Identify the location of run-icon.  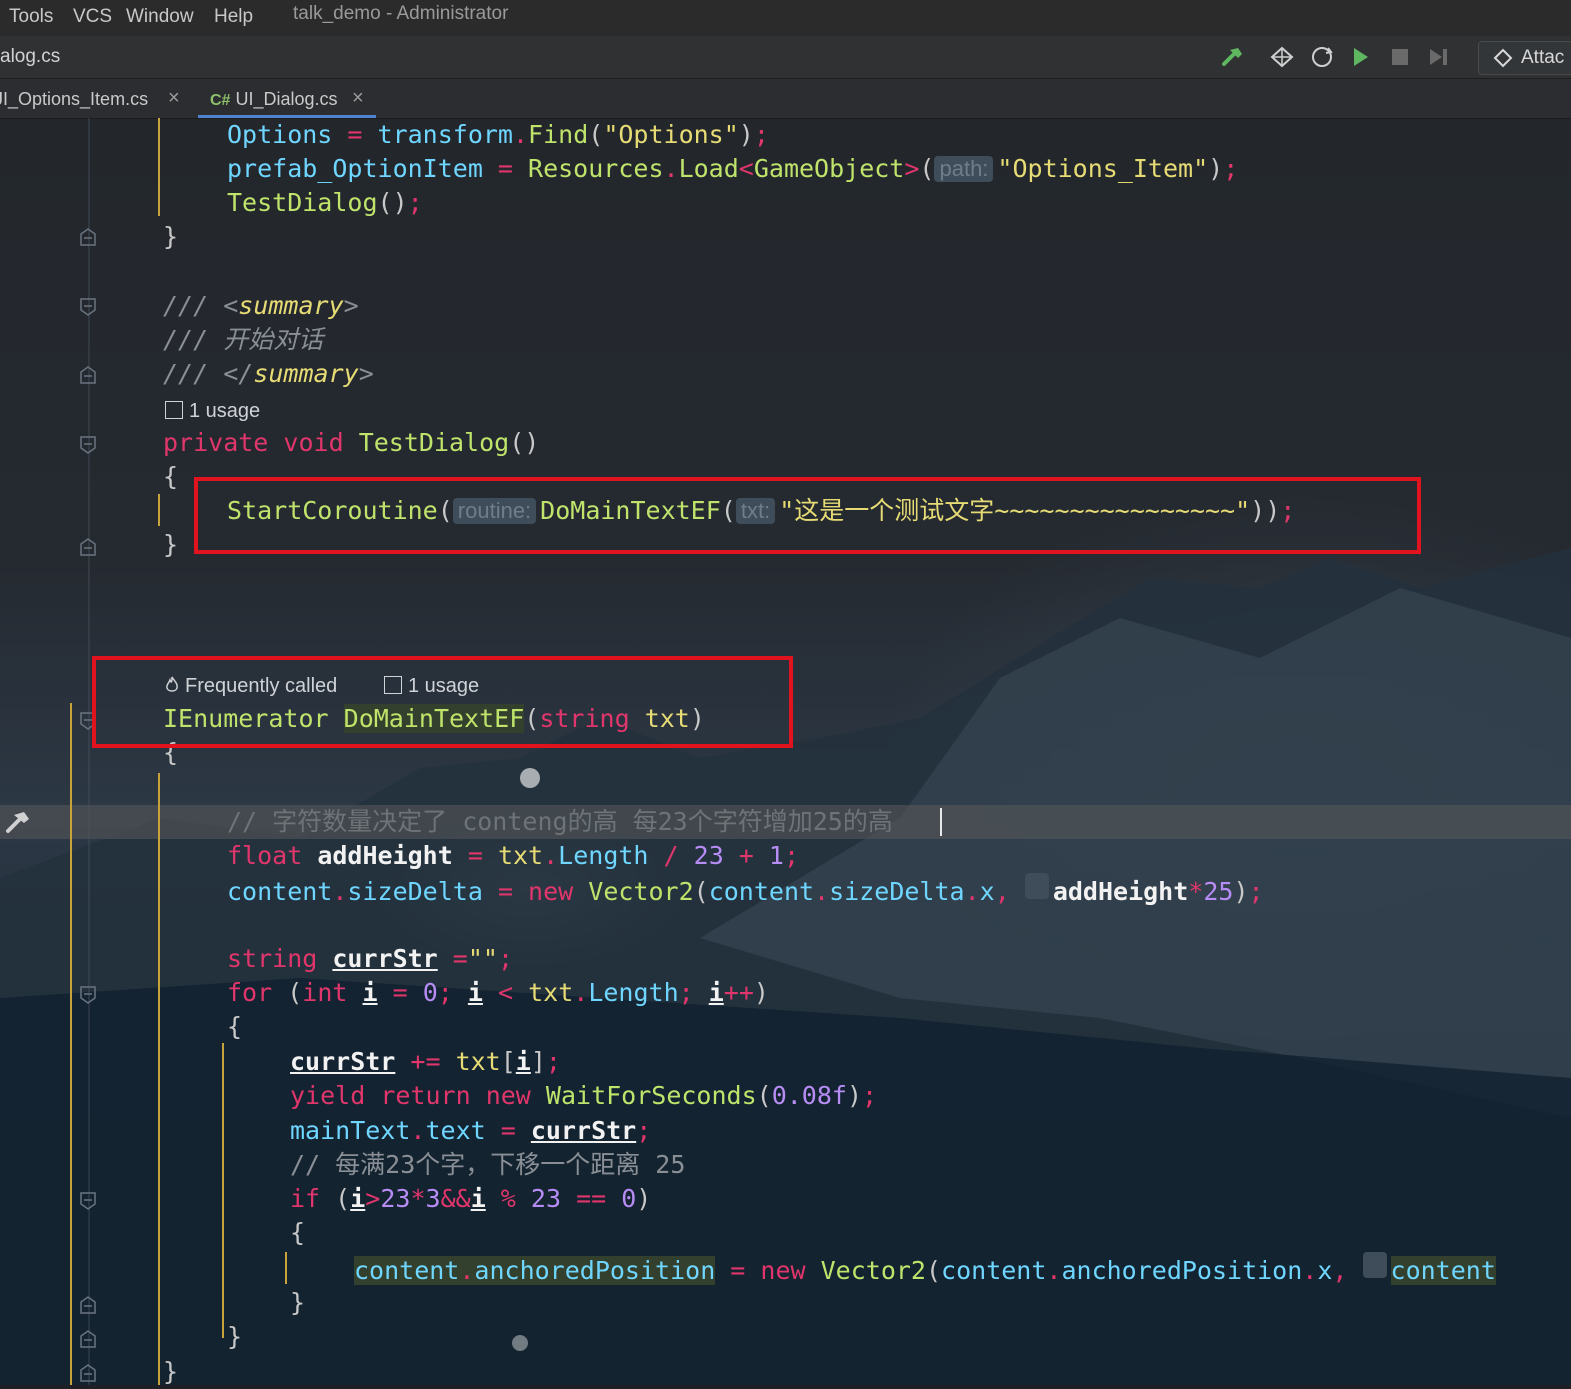
(1360, 57).